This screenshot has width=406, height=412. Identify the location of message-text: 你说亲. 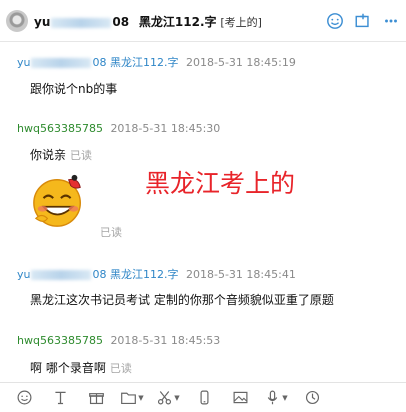
(48, 155).